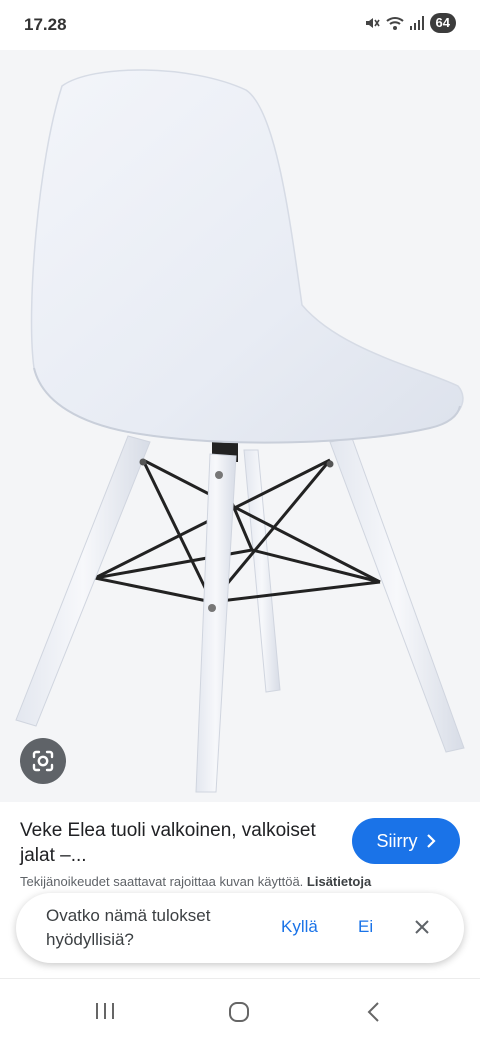 Image resolution: width=480 pixels, height=1040 pixels. I want to click on google-lens-icon, so click(43, 761).